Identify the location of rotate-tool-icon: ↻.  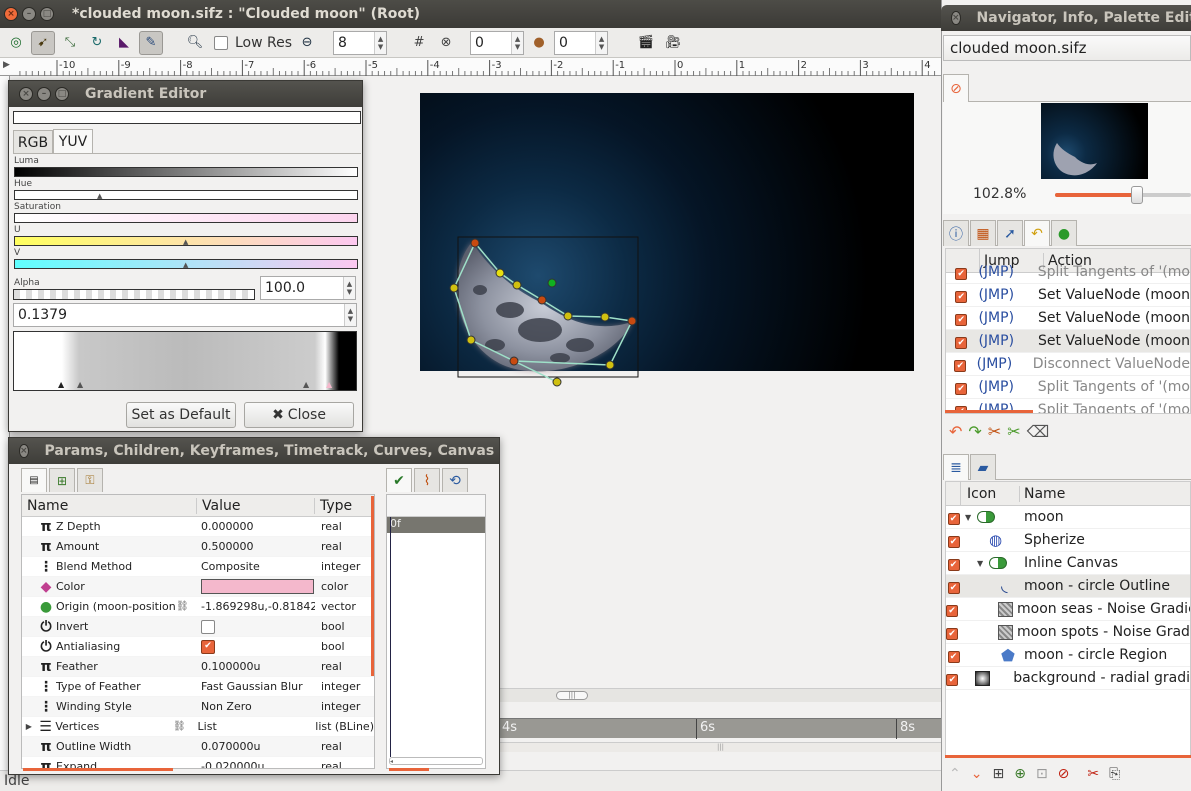
(97, 43).